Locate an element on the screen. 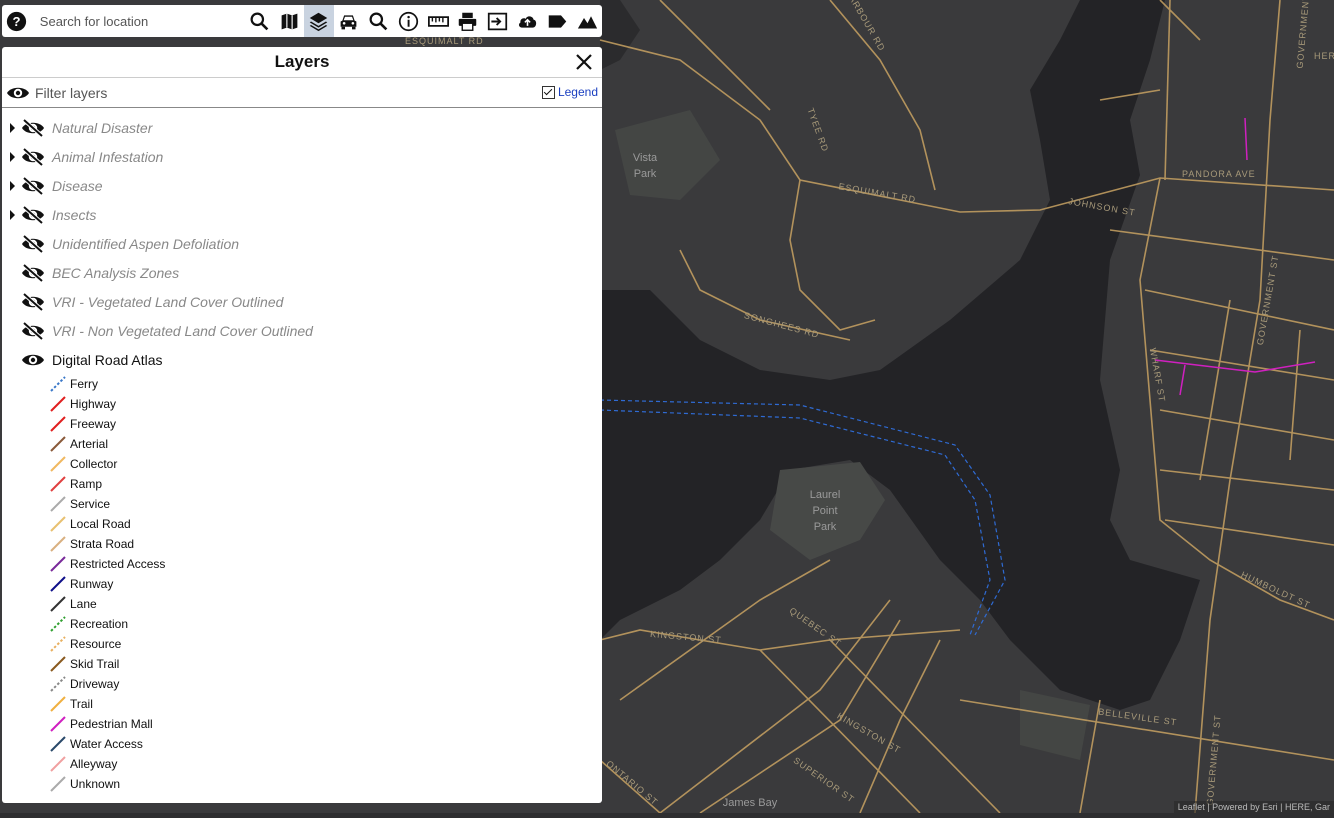 The height and width of the screenshot is (818, 1334). info-icon is located at coordinates (408, 21).